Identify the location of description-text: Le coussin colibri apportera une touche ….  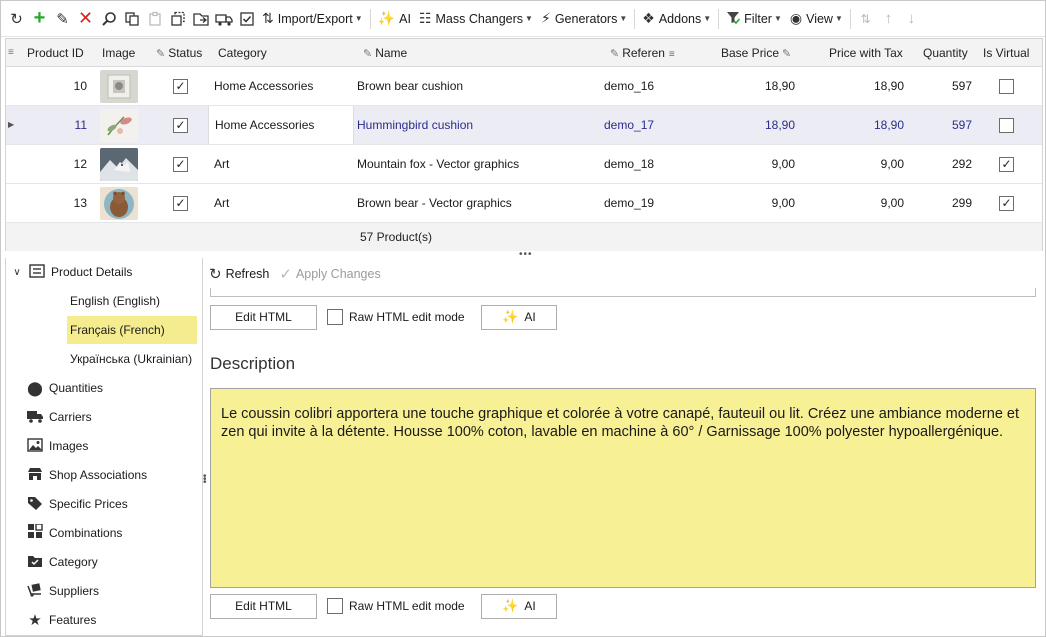
(624, 423).